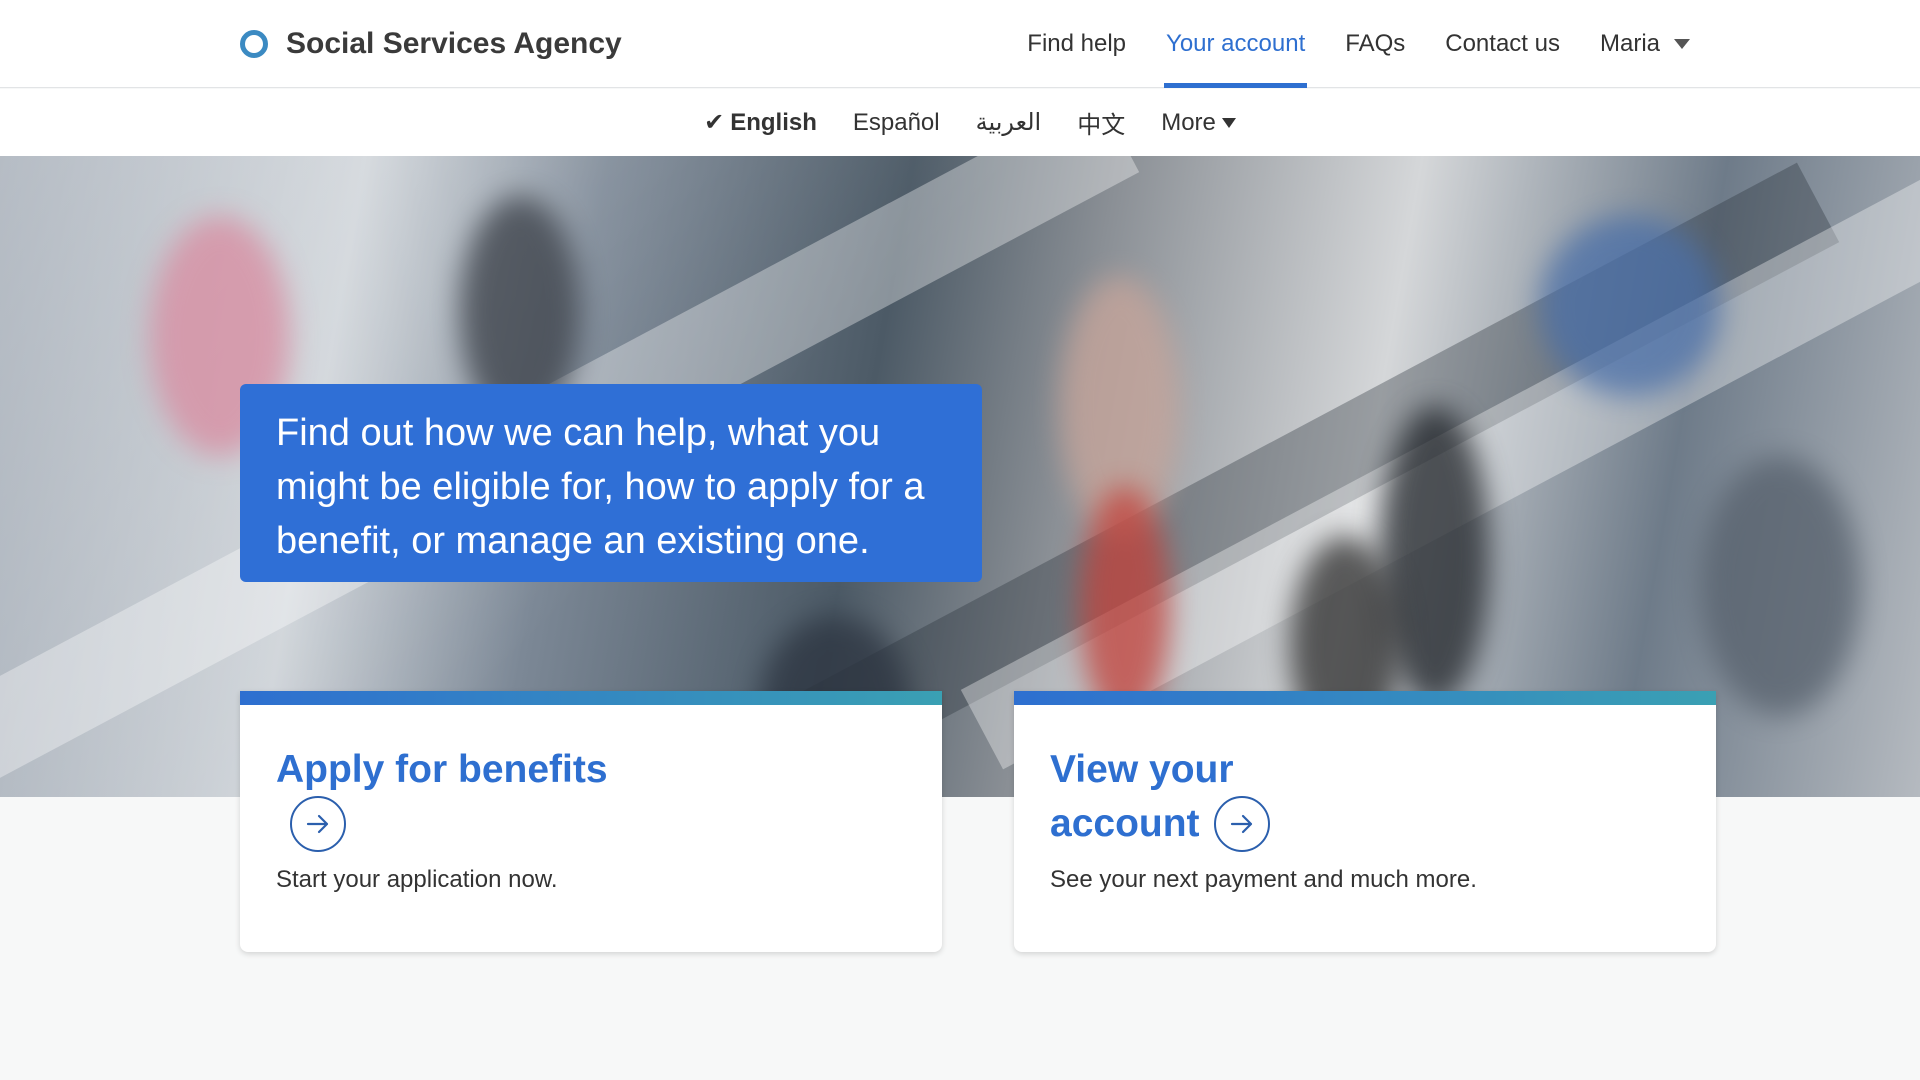 The width and height of the screenshot is (1920, 1080). I want to click on language-english: ✔ English, so click(760, 122).